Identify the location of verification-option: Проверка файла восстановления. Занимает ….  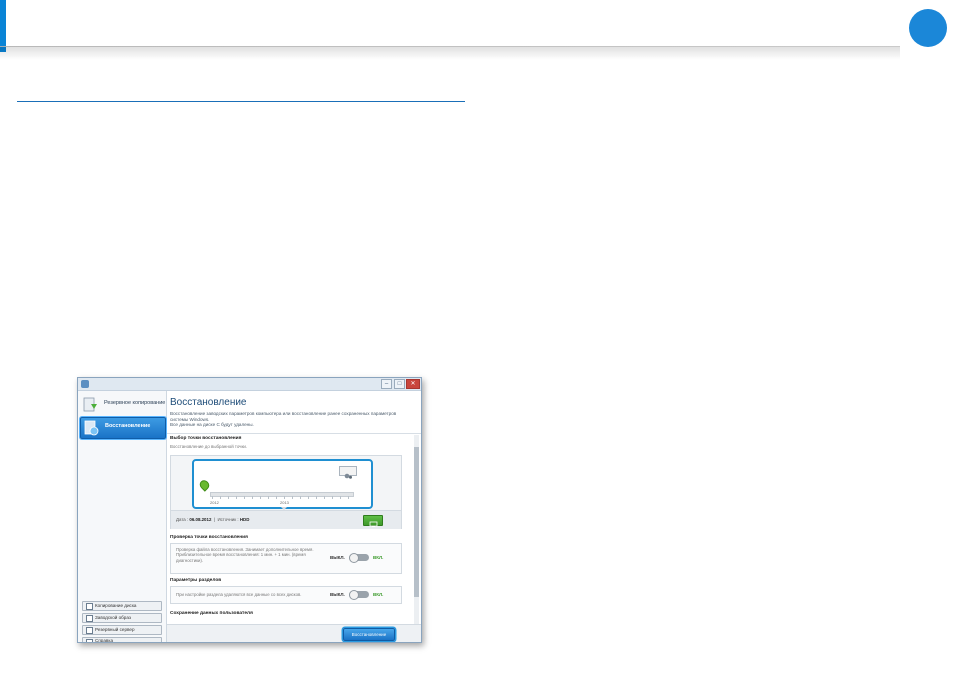
(286, 558).